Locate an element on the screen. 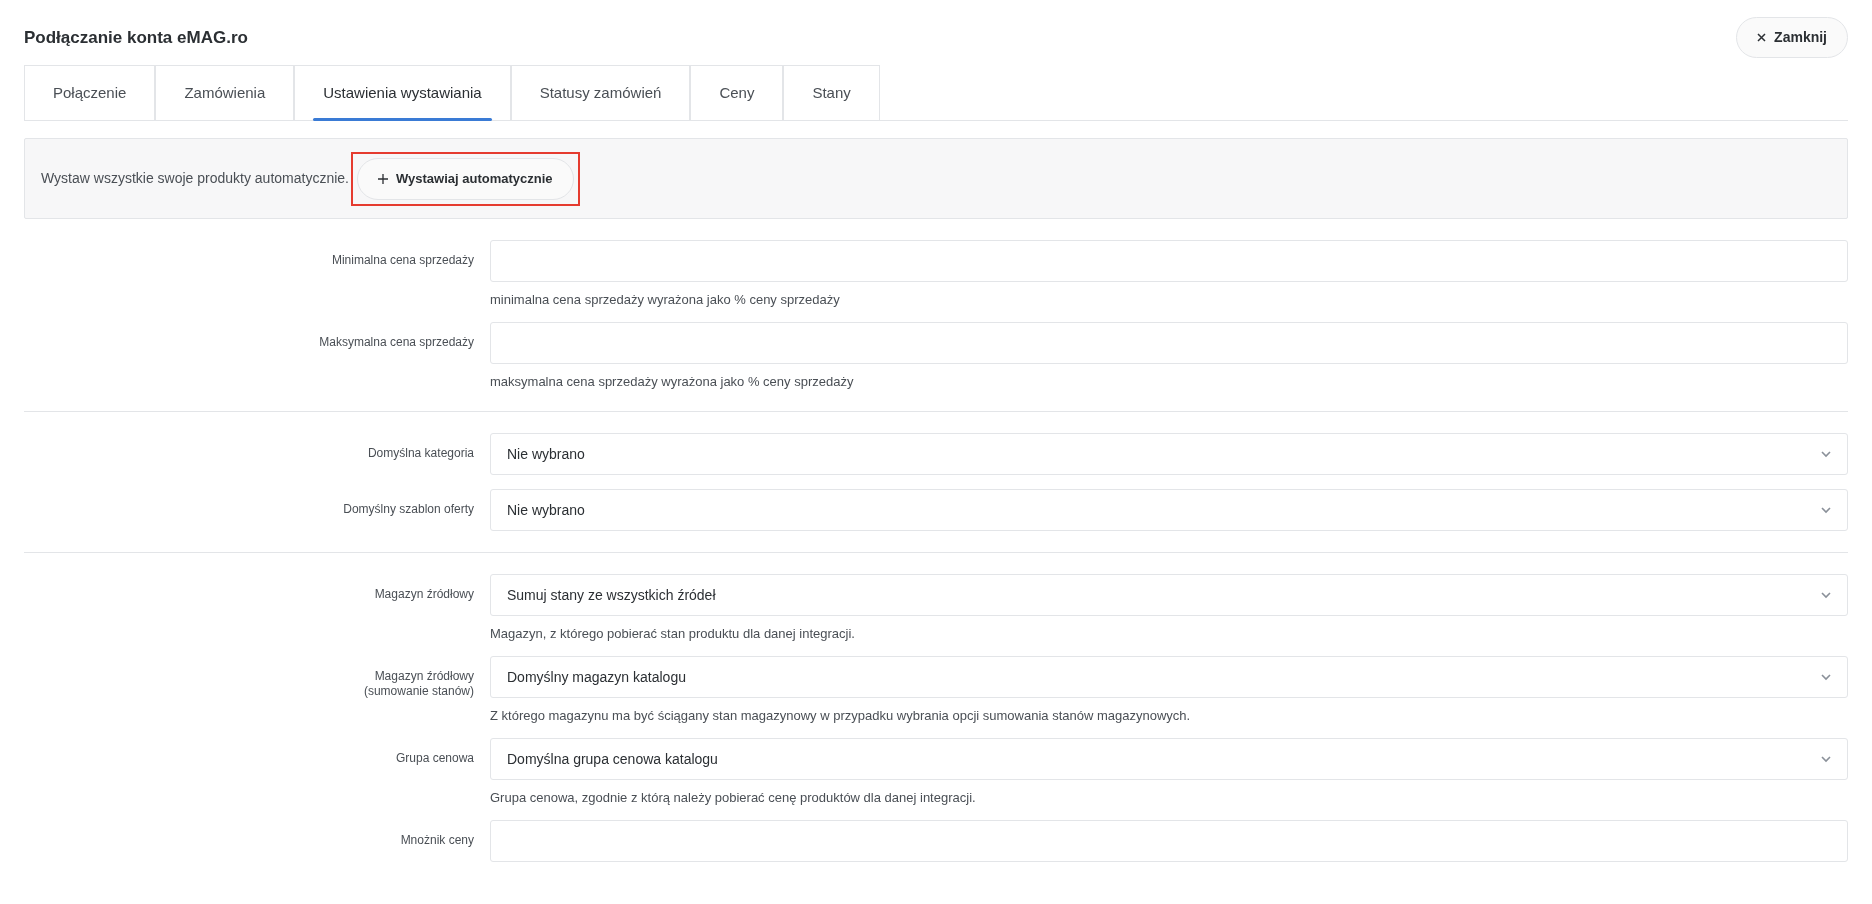  help-text: Z którego magazynu ma być ściągany stan magazynowy w przypadku wybrania opcji sumowania stanów magazynowych. is located at coordinates (841, 716).